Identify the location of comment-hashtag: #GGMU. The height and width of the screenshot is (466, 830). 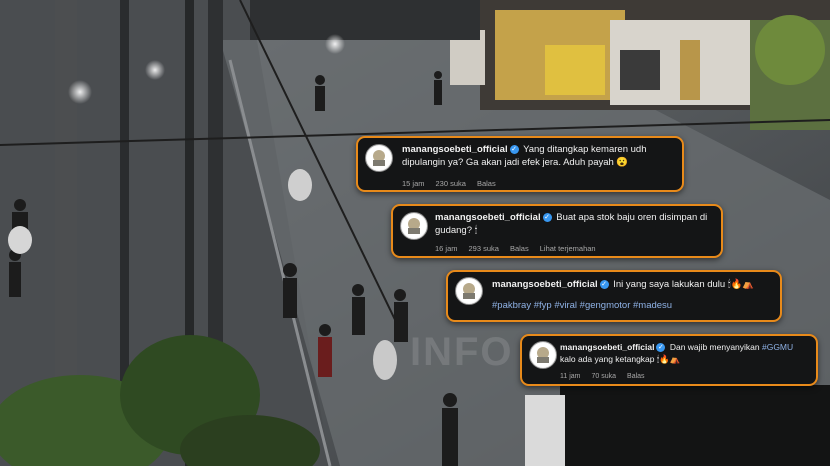
(777, 347).